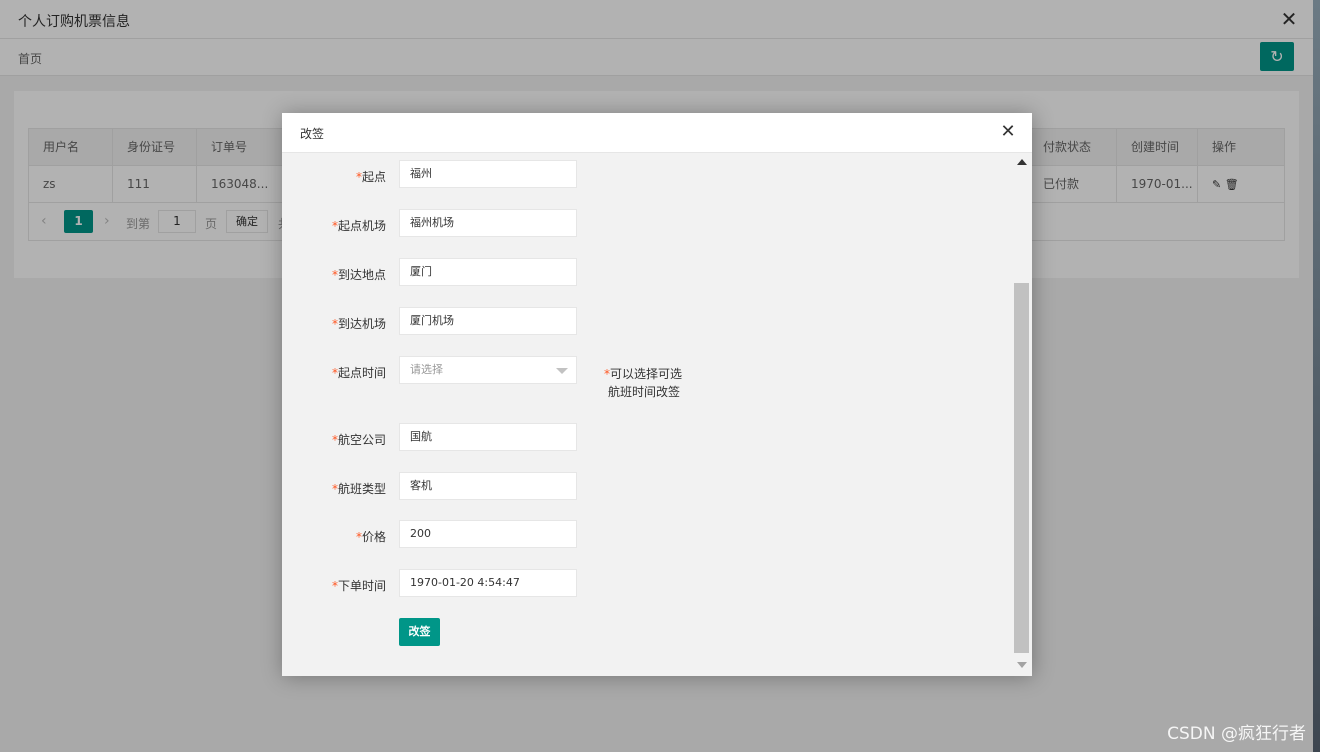 The width and height of the screenshot is (1320, 752). I want to click on destination-label: *到达地点, so click(358, 275).